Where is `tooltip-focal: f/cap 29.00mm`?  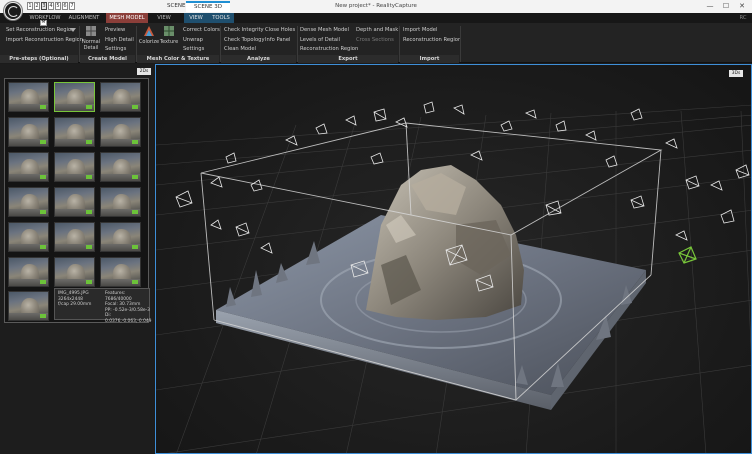 tooltip-focal: f/cap 29.00mm is located at coordinates (75, 304).